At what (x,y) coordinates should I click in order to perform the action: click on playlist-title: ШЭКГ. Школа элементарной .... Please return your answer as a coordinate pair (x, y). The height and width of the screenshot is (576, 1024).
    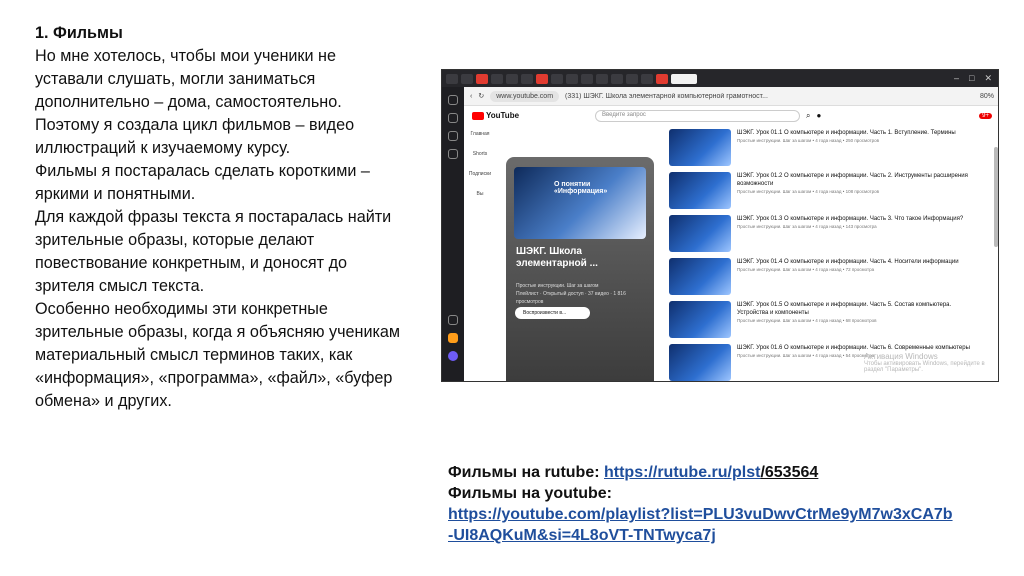
    Looking at the image, I should click on (580, 258).